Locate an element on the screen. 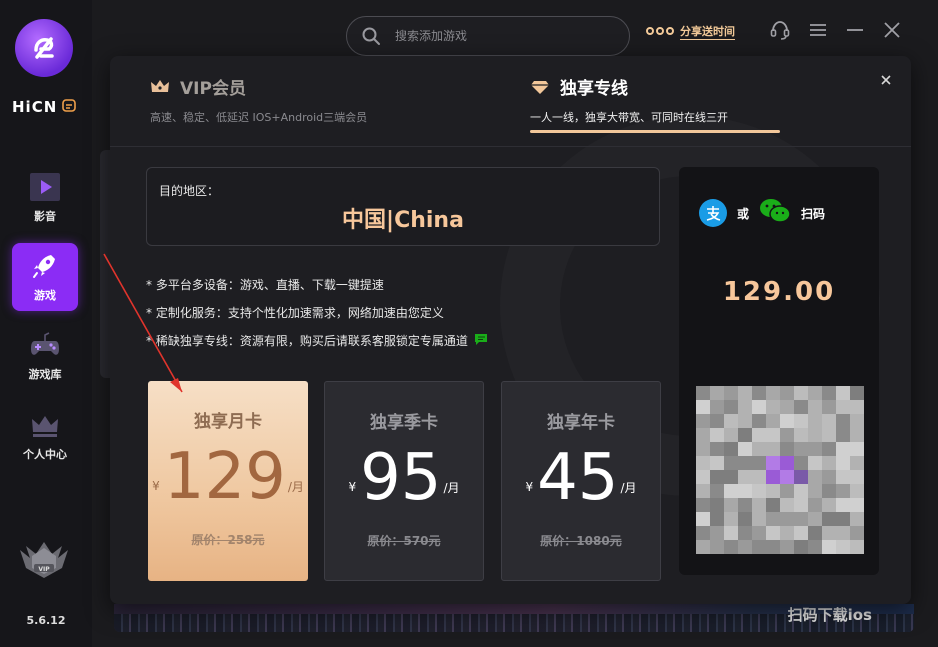 This screenshot has height=647, width=938. destination-selector: 目的地区： 中国|China is located at coordinates (403, 206).